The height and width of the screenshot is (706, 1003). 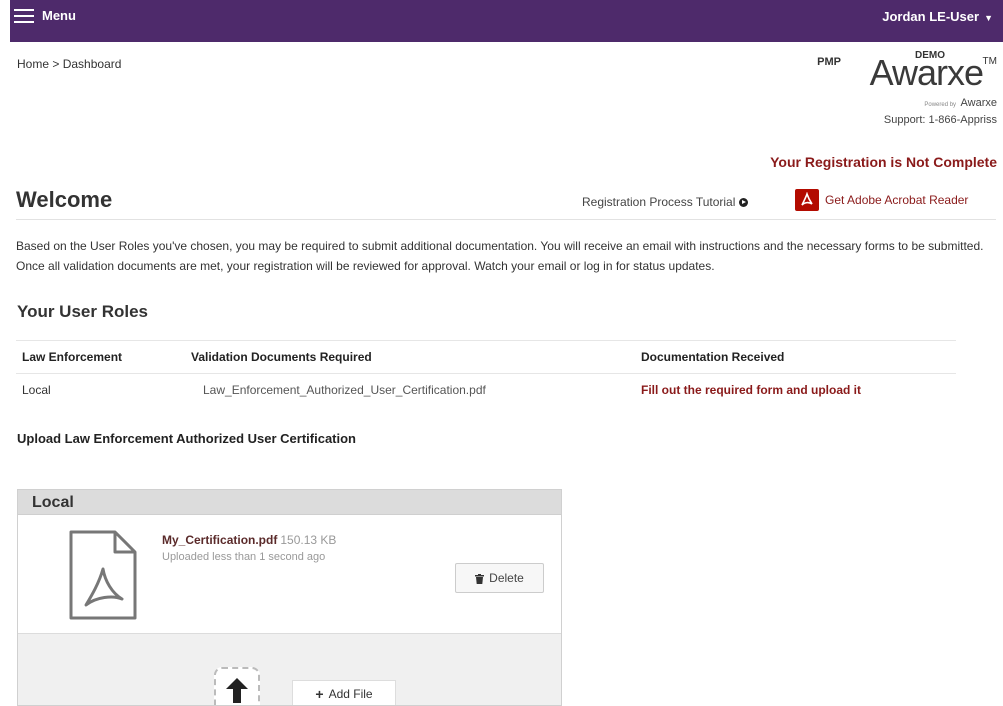 I want to click on file-size: 150.13 KB, so click(x=308, y=540).